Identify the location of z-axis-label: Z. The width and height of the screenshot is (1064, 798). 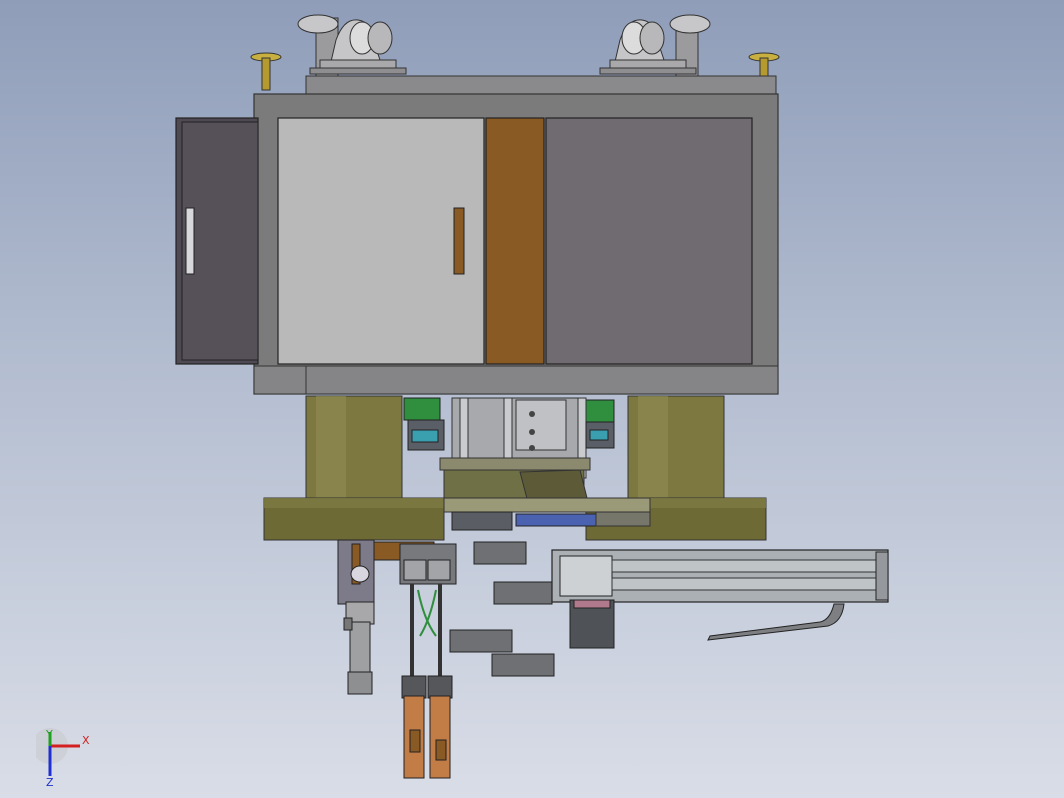
(50, 782).